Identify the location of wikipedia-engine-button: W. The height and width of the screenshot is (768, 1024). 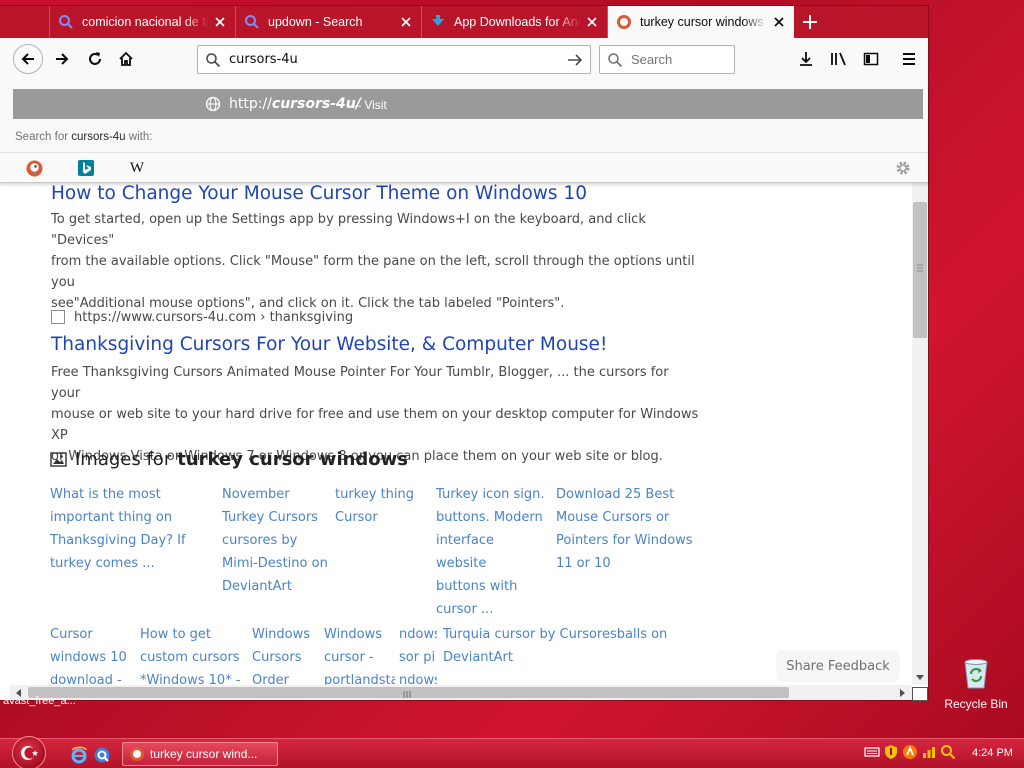
(137, 168).